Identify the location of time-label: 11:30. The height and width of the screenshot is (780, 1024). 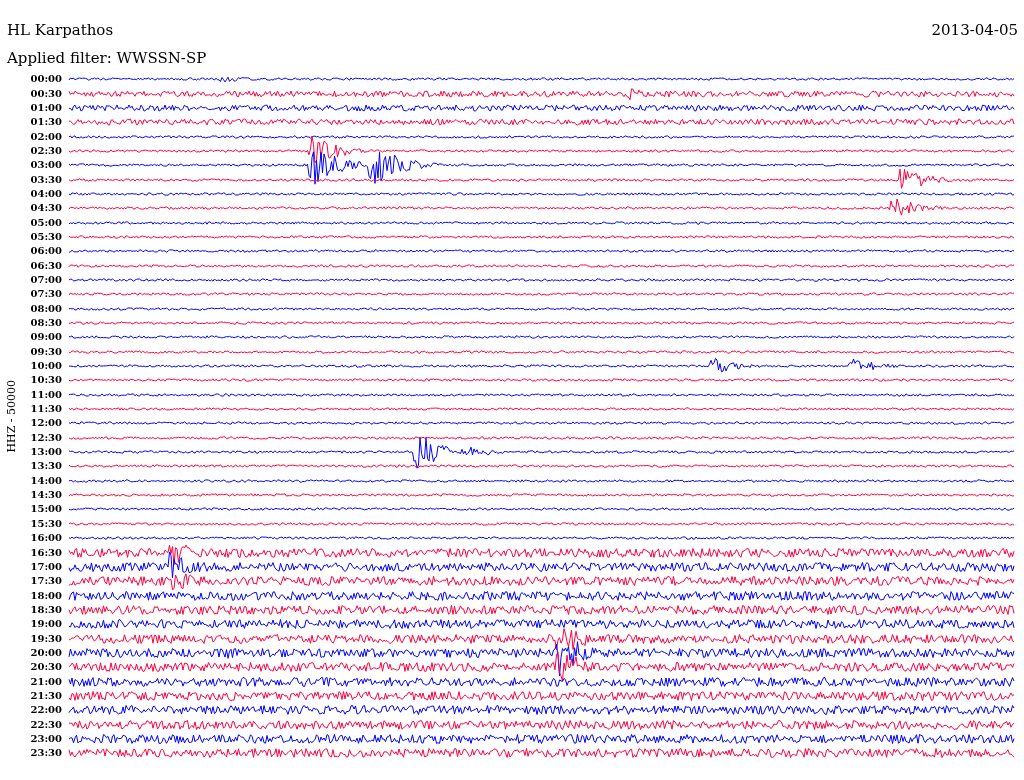
(46, 409).